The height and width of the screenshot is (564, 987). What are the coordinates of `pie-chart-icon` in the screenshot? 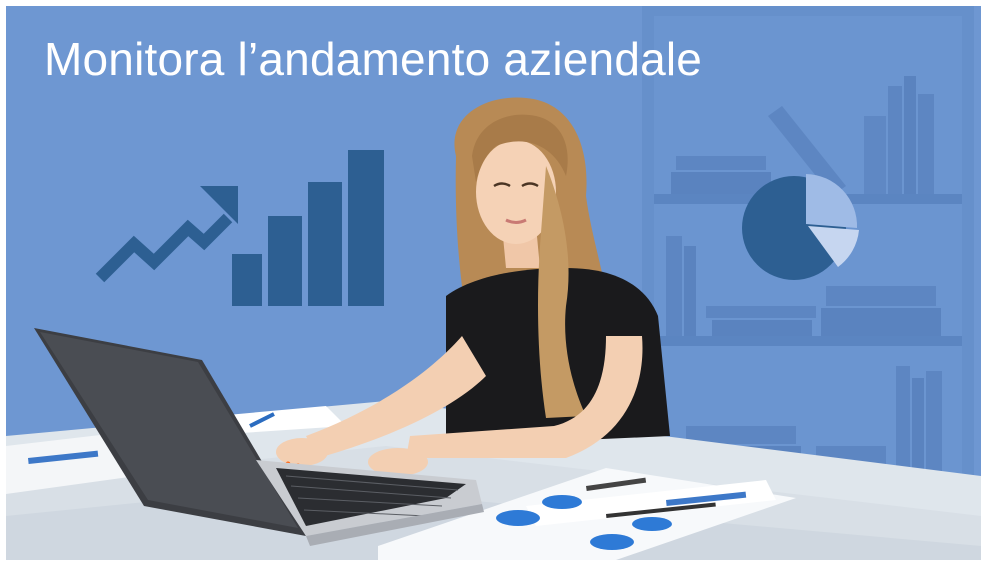 It's located at (800, 227).